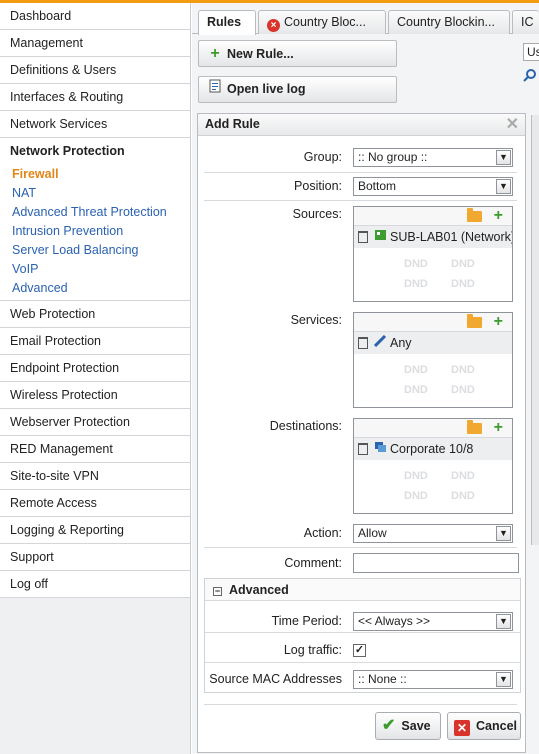 The height and width of the screenshot is (754, 539). Describe the element at coordinates (95, 70) in the screenshot. I see `sidebar-item-definitions-users: Definitions & Users` at that location.